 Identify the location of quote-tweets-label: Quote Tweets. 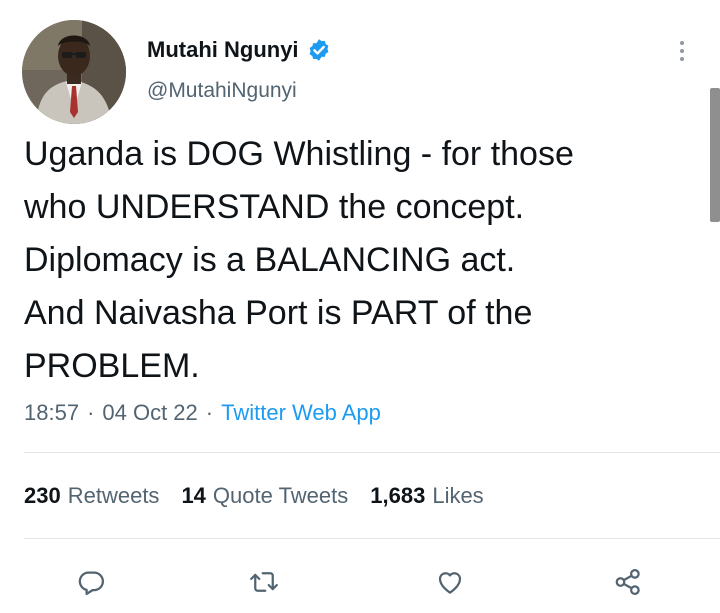
(280, 495).